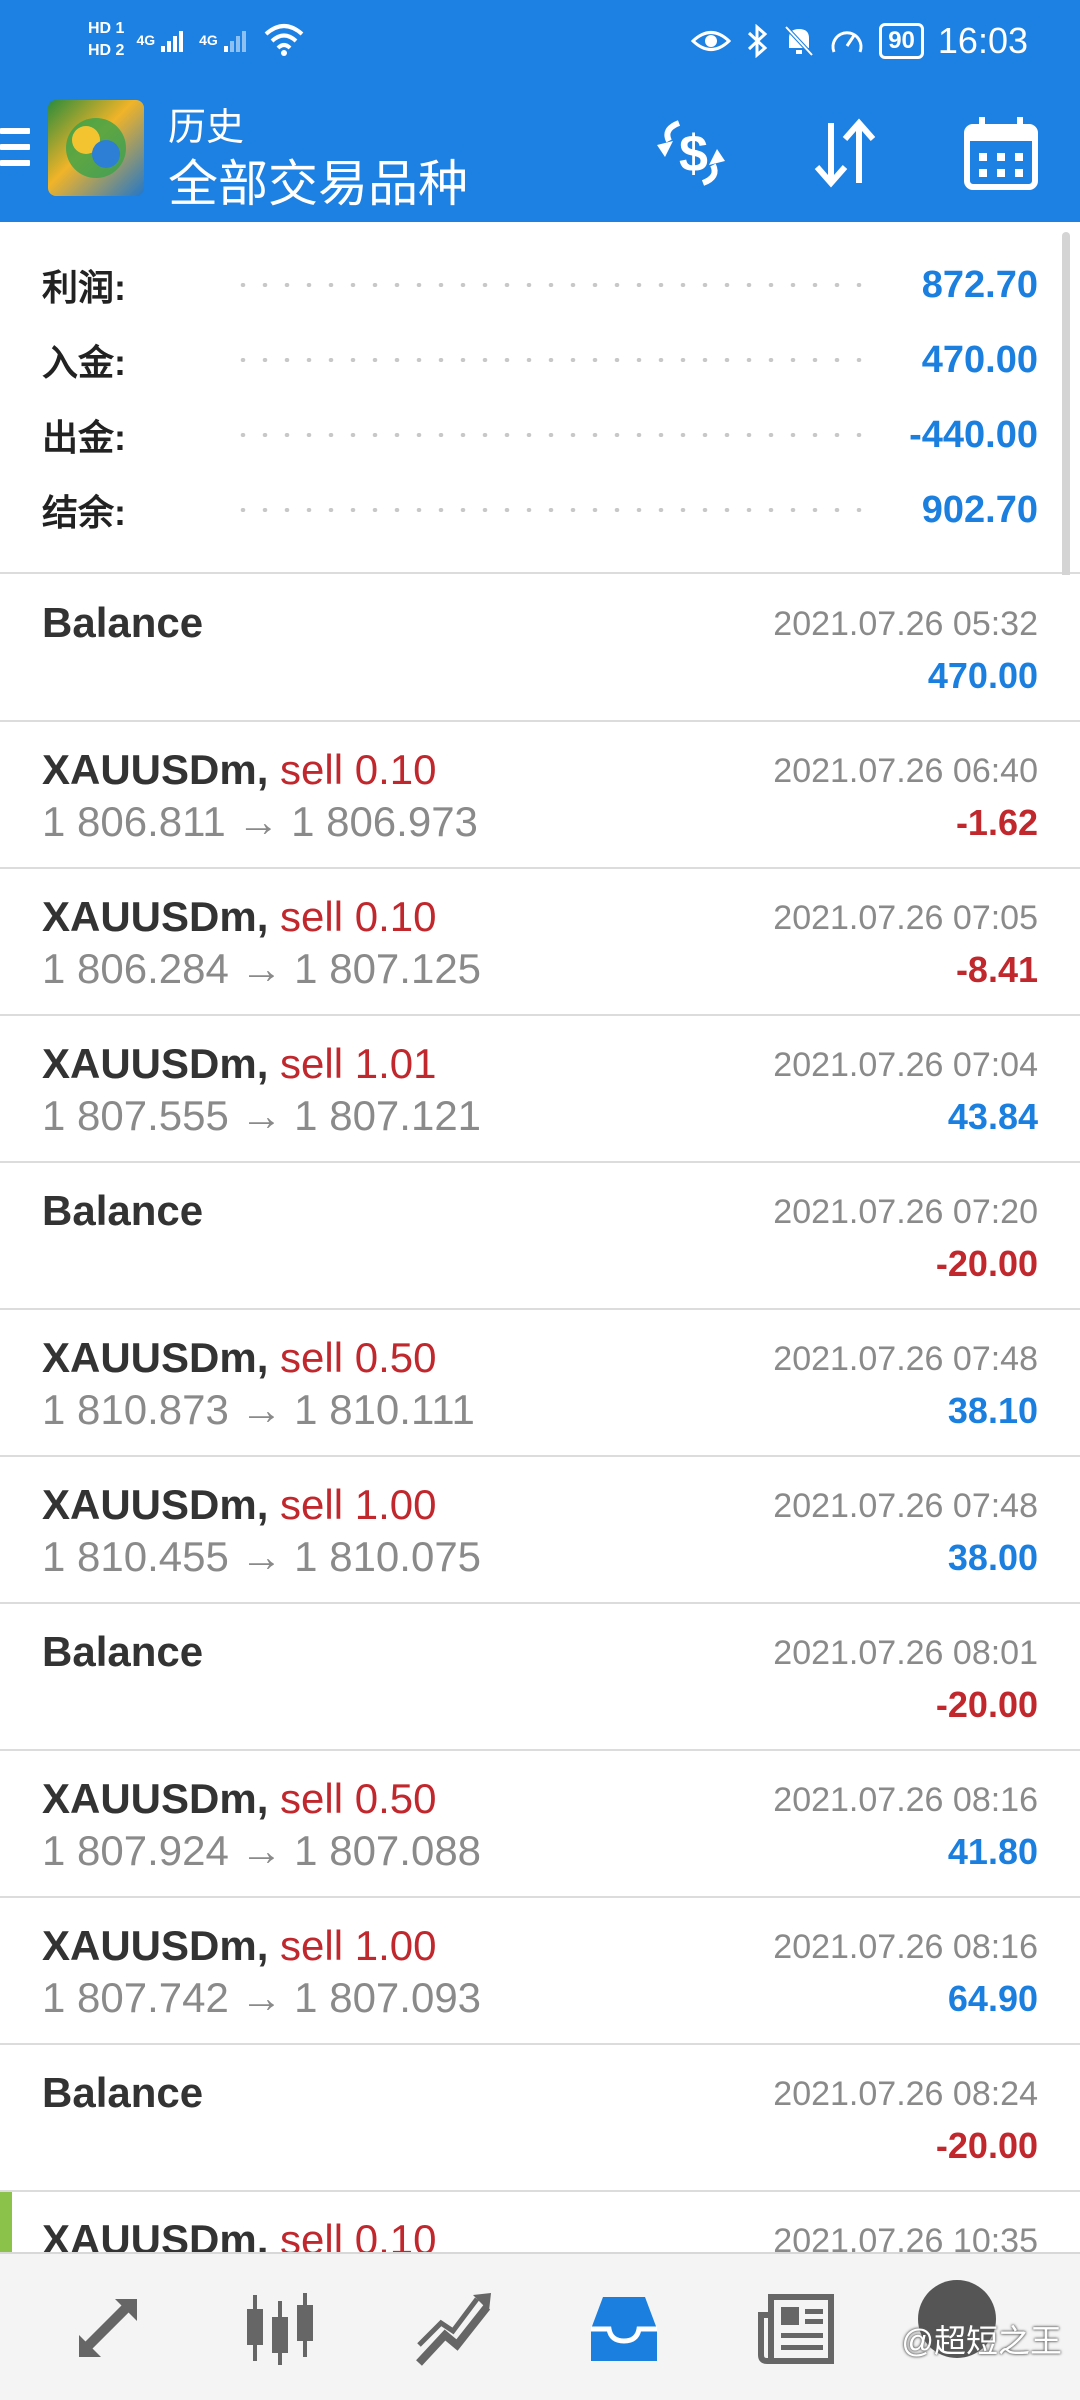  What do you see at coordinates (540, 152) in the screenshot?
I see `app-bar: 历史 全部交易品种 $` at bounding box center [540, 152].